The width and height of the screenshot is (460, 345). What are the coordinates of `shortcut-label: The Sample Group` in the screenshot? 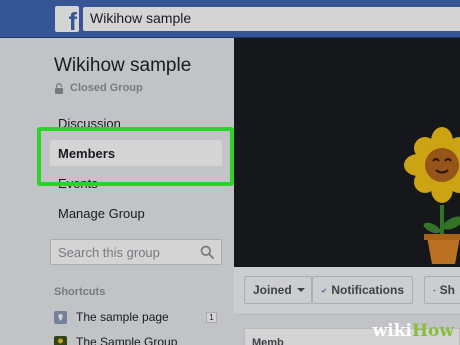 It's located at (127, 340).